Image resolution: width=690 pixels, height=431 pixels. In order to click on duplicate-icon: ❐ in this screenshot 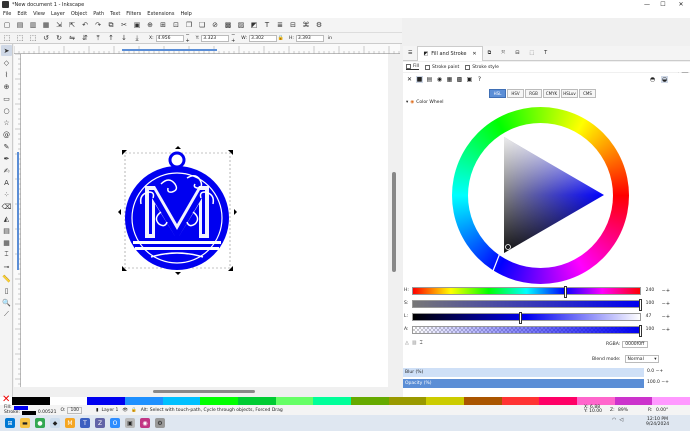, I will do `click(189, 25)`.